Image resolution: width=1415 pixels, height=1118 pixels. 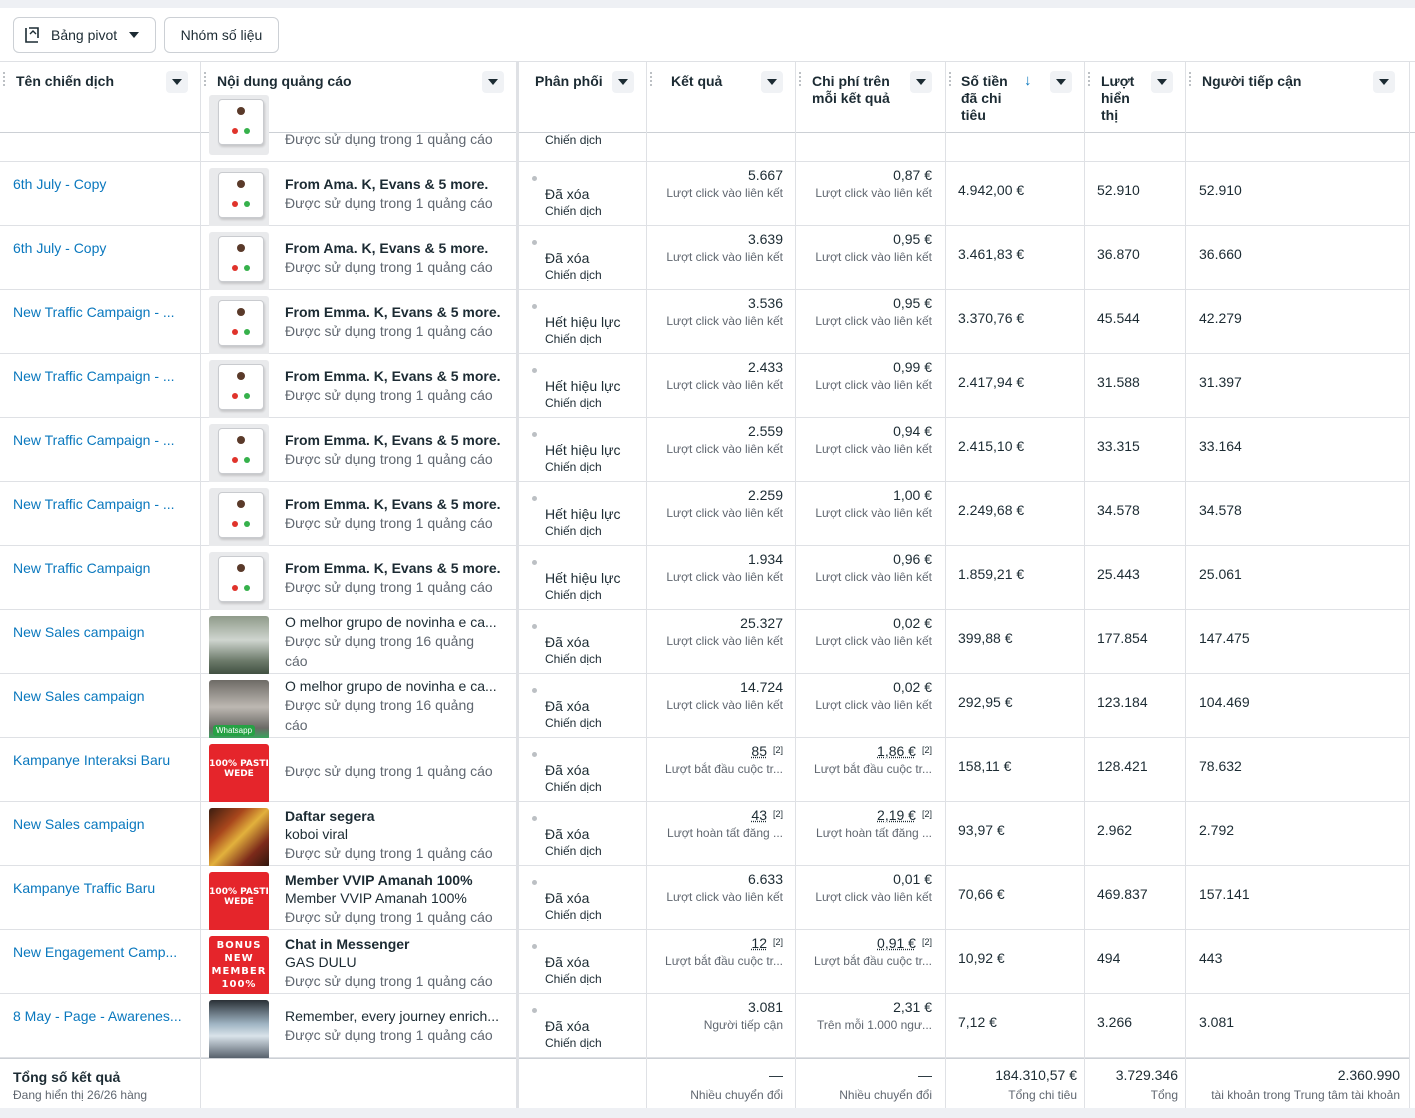 I want to click on header-campaign-name: Tên chiến dịch, so click(x=100, y=97).